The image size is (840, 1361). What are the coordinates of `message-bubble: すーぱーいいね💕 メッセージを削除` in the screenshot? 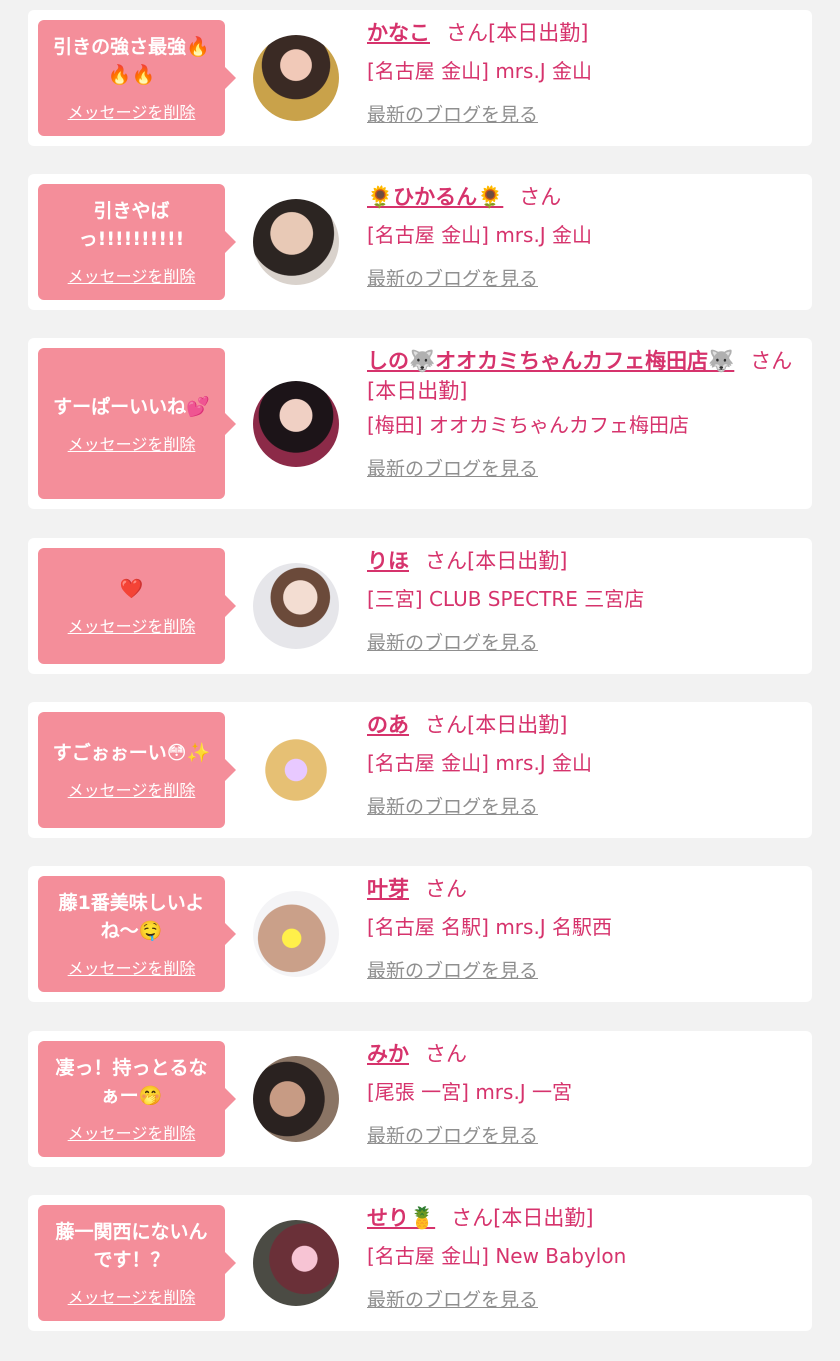 It's located at (137, 423).